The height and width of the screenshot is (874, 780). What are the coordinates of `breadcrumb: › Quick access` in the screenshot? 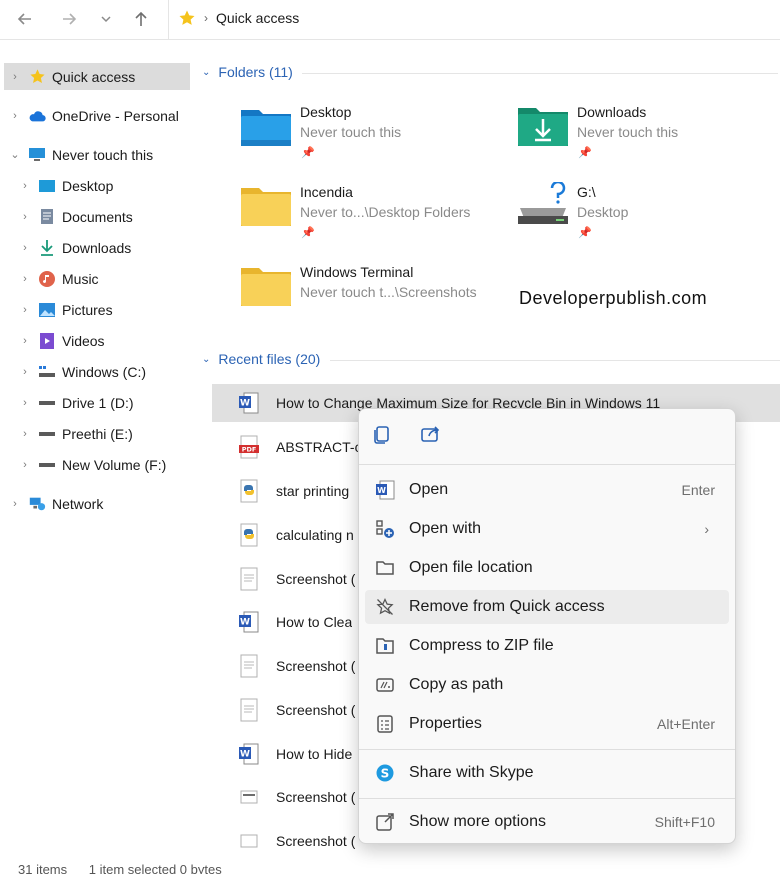 It's located at (238, 18).